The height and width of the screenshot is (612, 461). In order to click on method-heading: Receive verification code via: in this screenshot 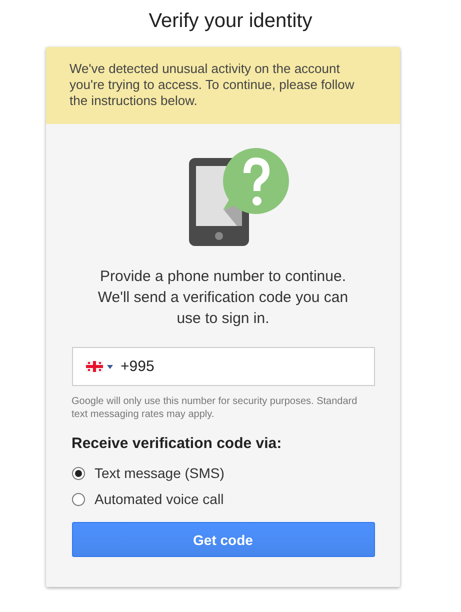, I will do `click(177, 443)`.